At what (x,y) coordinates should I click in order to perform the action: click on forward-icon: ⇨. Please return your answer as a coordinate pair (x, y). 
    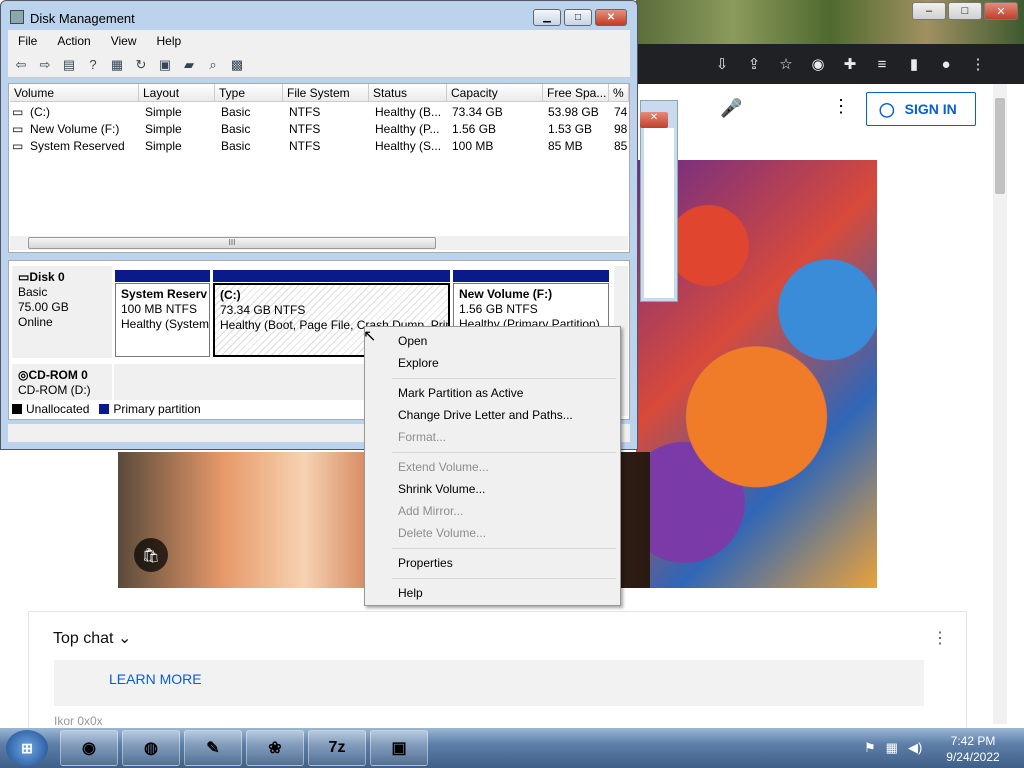
    Looking at the image, I should click on (45, 65).